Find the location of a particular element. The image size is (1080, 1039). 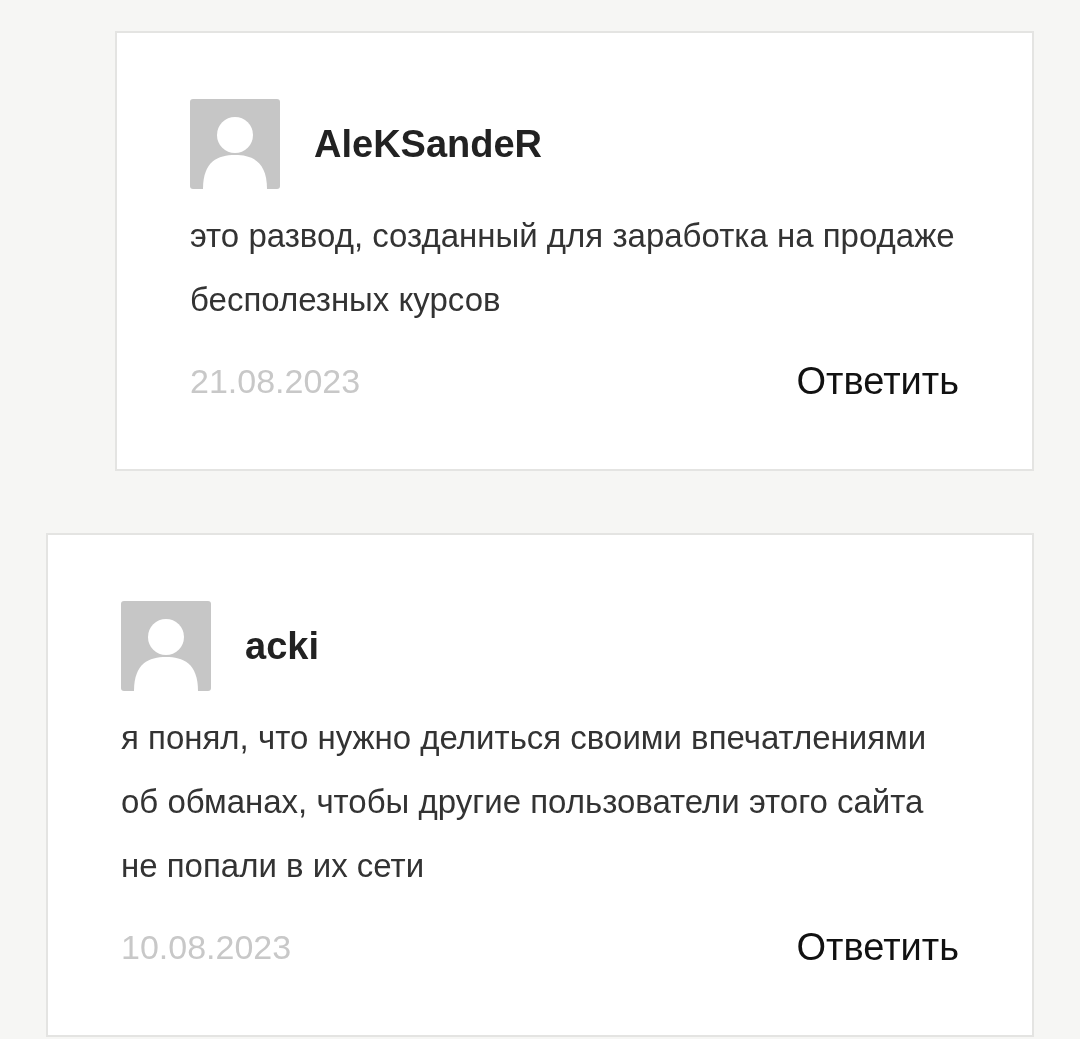

comment-text: я понял, что нужно делиться своими впечатлениями об обманах, чтобы другие пользователи этого сайта не попали в их сети is located at coordinates (524, 802).